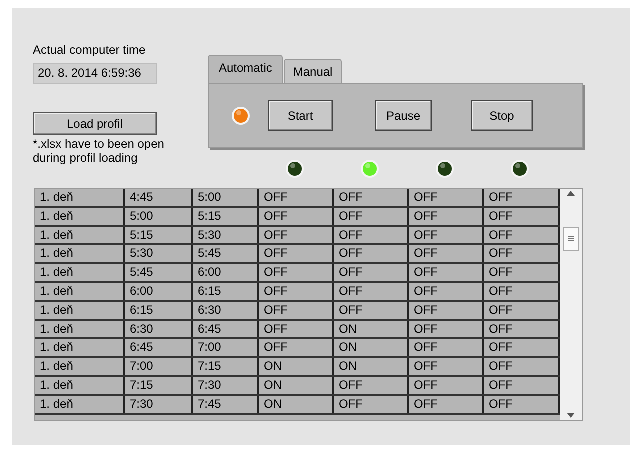 The height and width of the screenshot is (455, 631). What do you see at coordinates (502, 115) in the screenshot?
I see `control-button: Stop` at bounding box center [502, 115].